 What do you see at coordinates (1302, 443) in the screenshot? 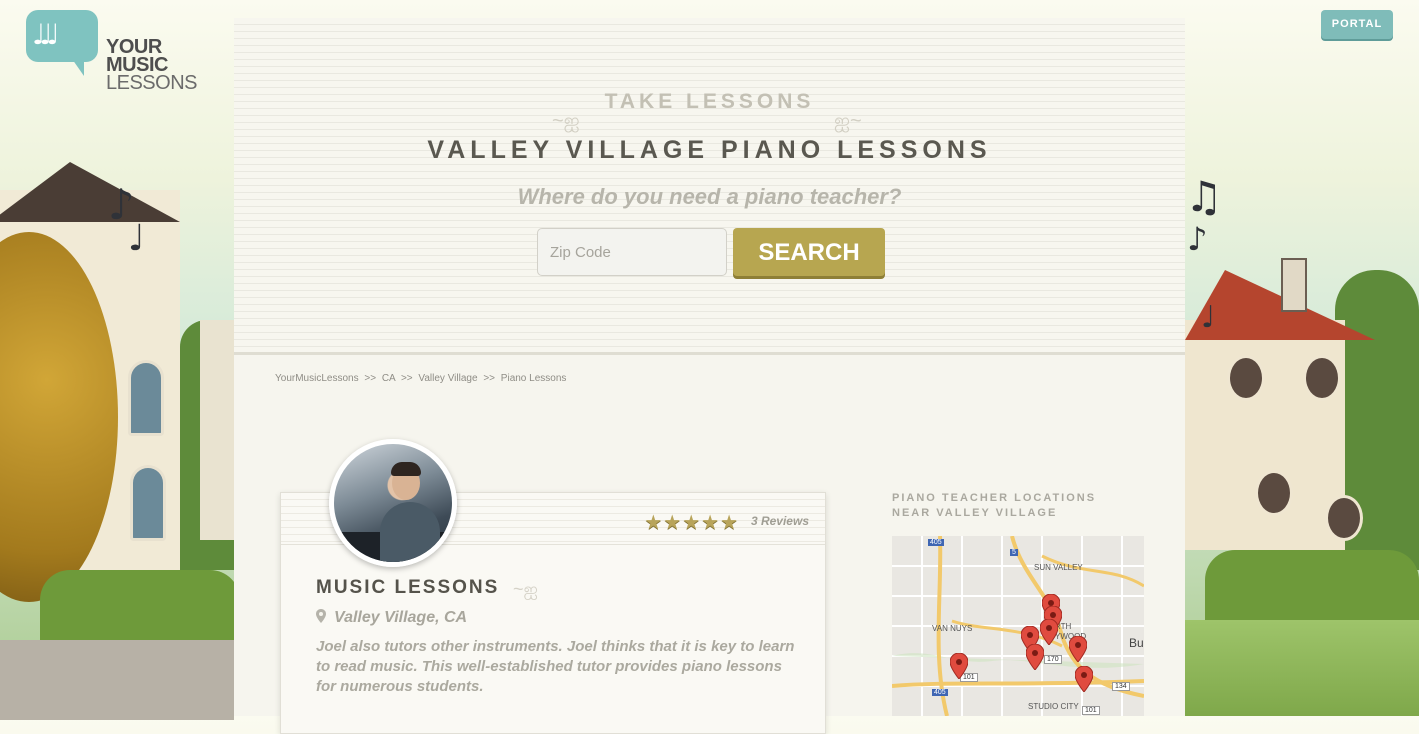
I see `right-scenery: ♫ ♪ ♩` at bounding box center [1302, 443].